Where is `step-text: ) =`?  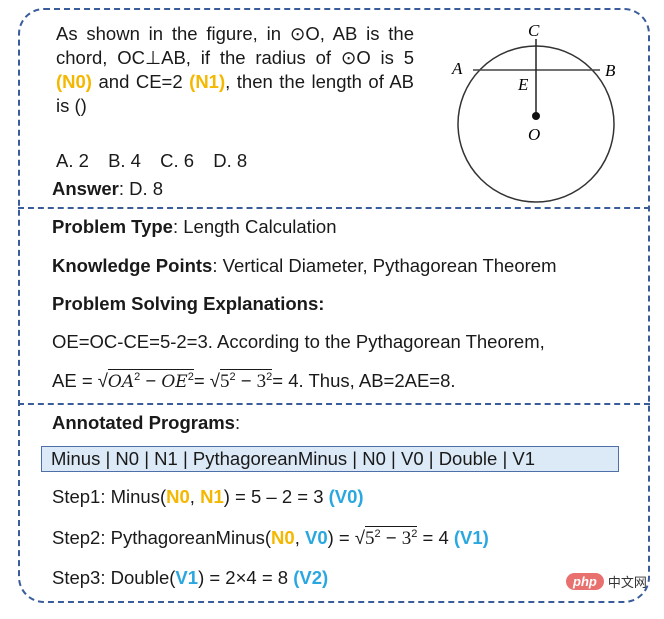
step-text: ) = is located at coordinates (341, 537).